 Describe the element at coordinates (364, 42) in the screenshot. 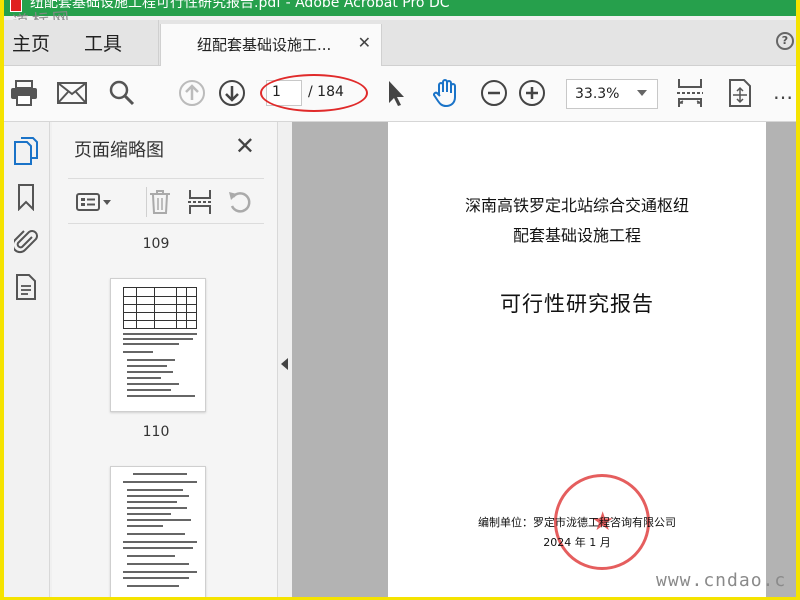

I see `close-tab-icon: ✕` at that location.